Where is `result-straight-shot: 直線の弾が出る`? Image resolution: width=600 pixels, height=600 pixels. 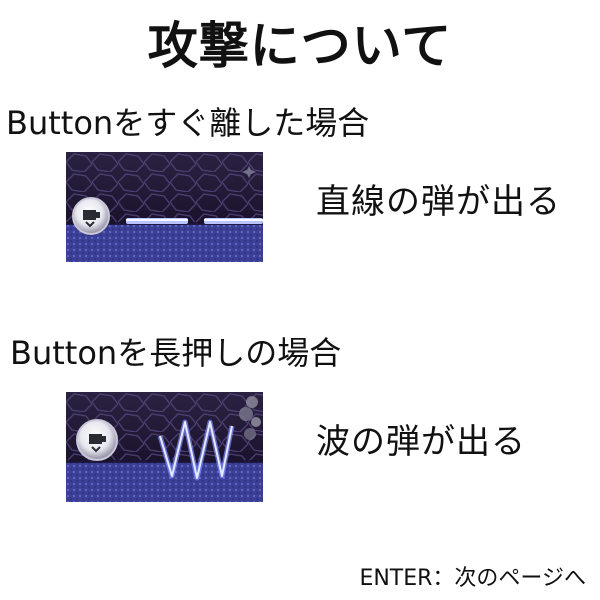
result-straight-shot: 直線の弾が出る is located at coordinates (438, 202).